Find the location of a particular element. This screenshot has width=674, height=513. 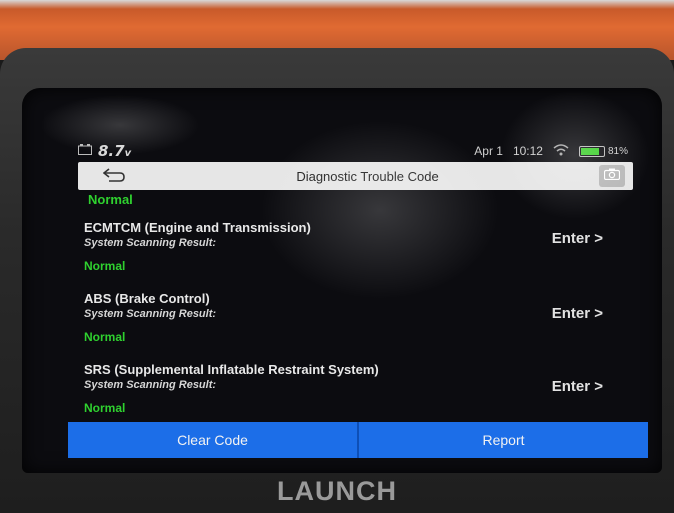

camera-icon is located at coordinates (612, 176).